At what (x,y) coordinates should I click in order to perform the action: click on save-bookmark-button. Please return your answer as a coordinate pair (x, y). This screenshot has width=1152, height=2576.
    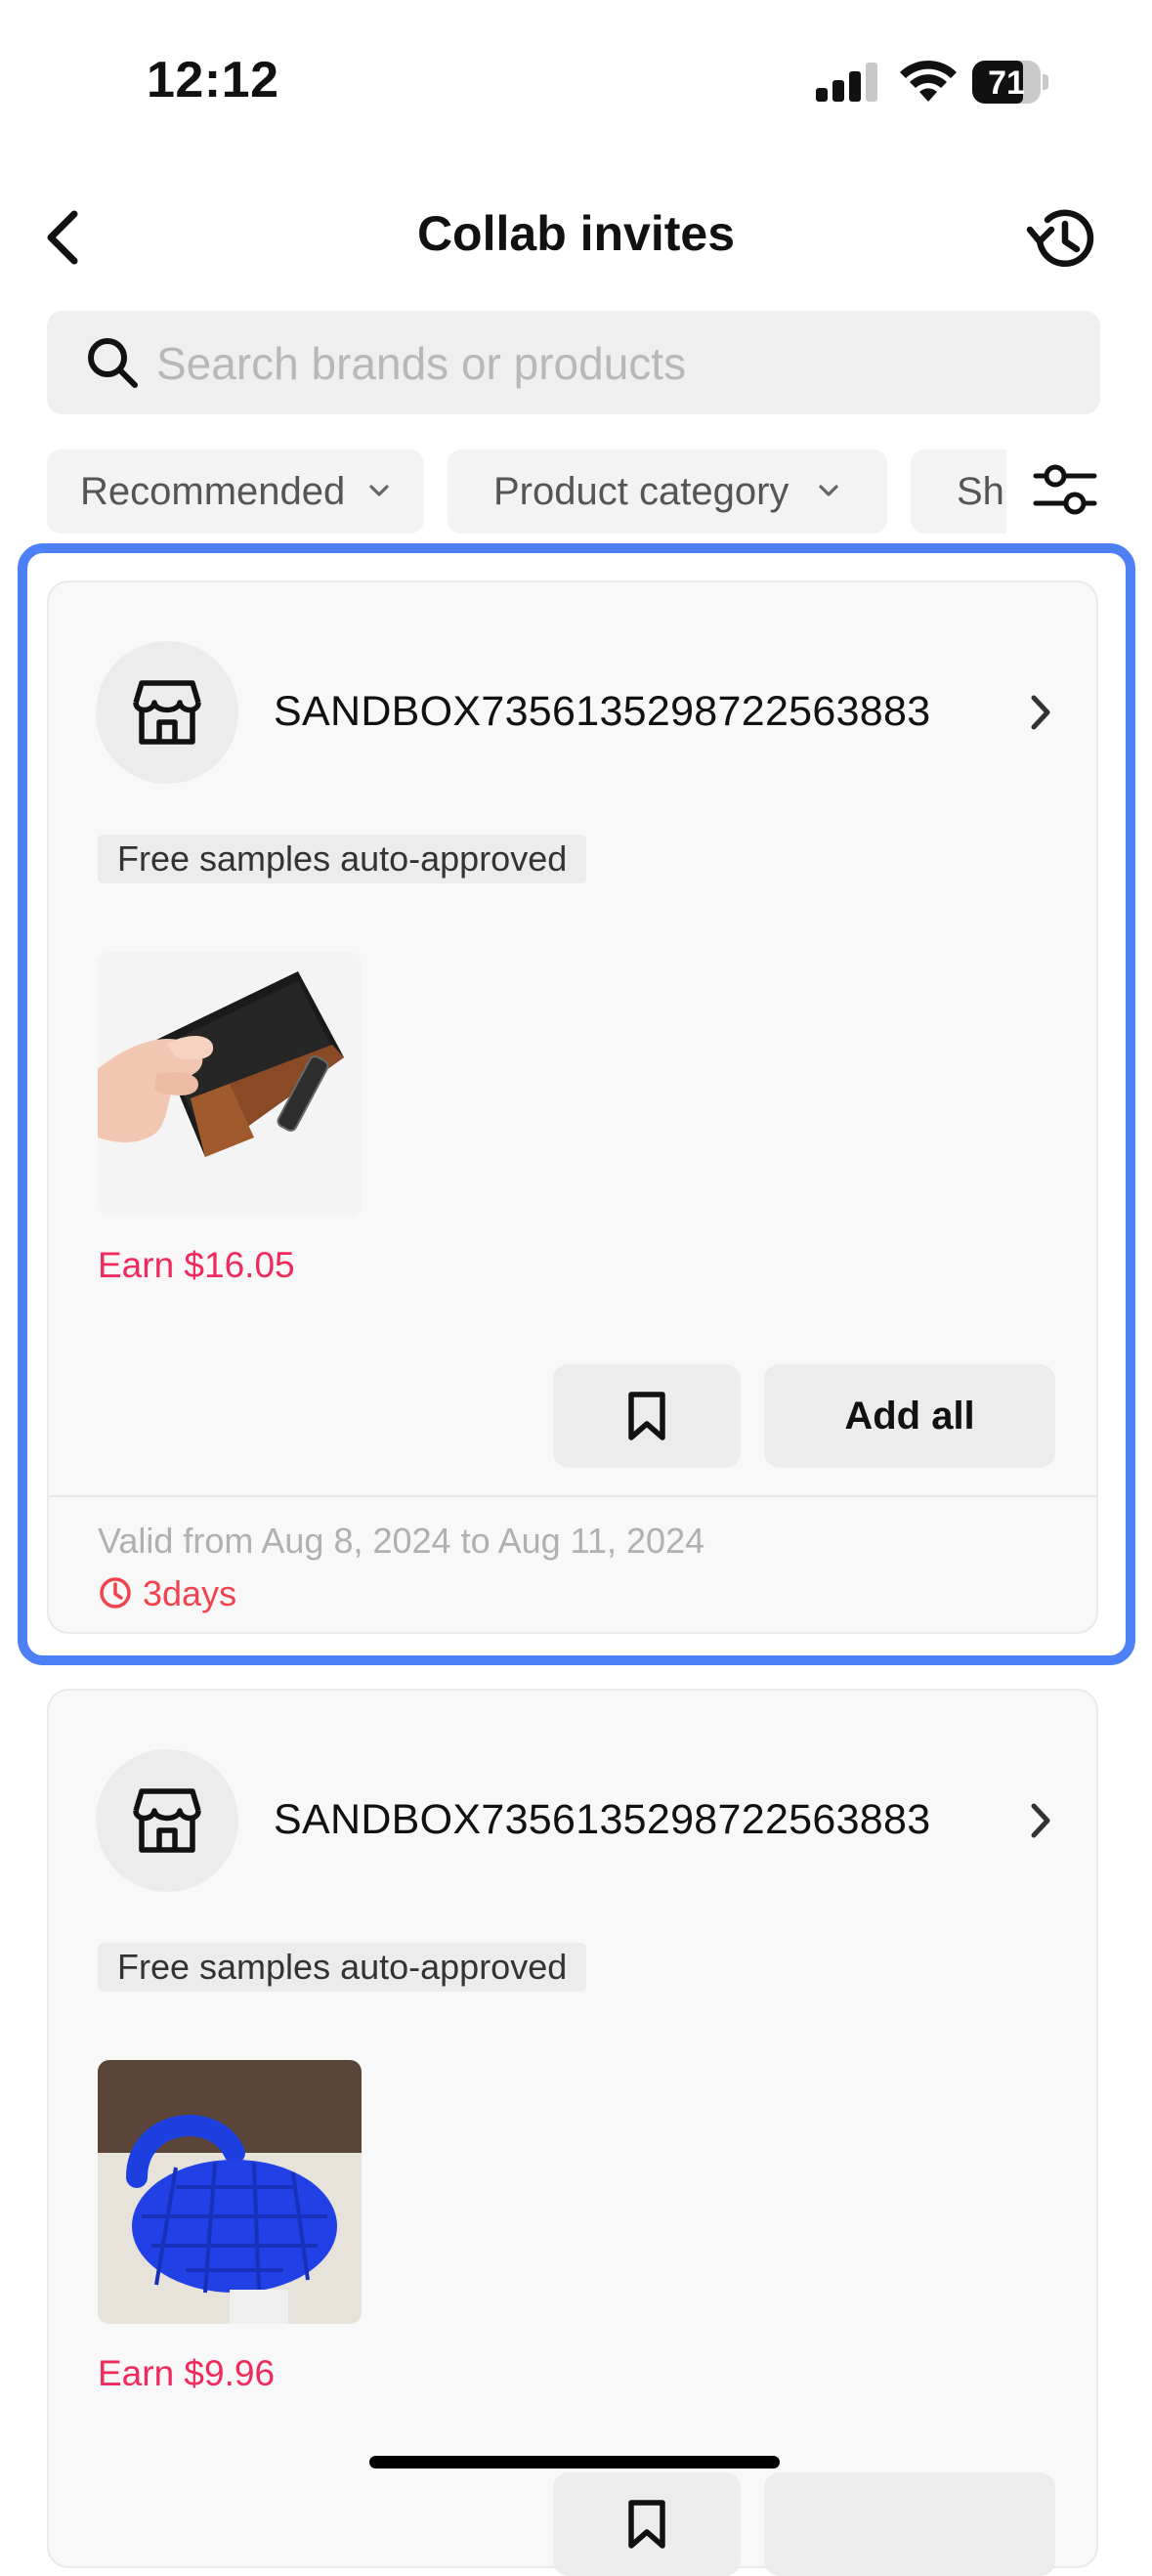
    Looking at the image, I should click on (647, 2524).